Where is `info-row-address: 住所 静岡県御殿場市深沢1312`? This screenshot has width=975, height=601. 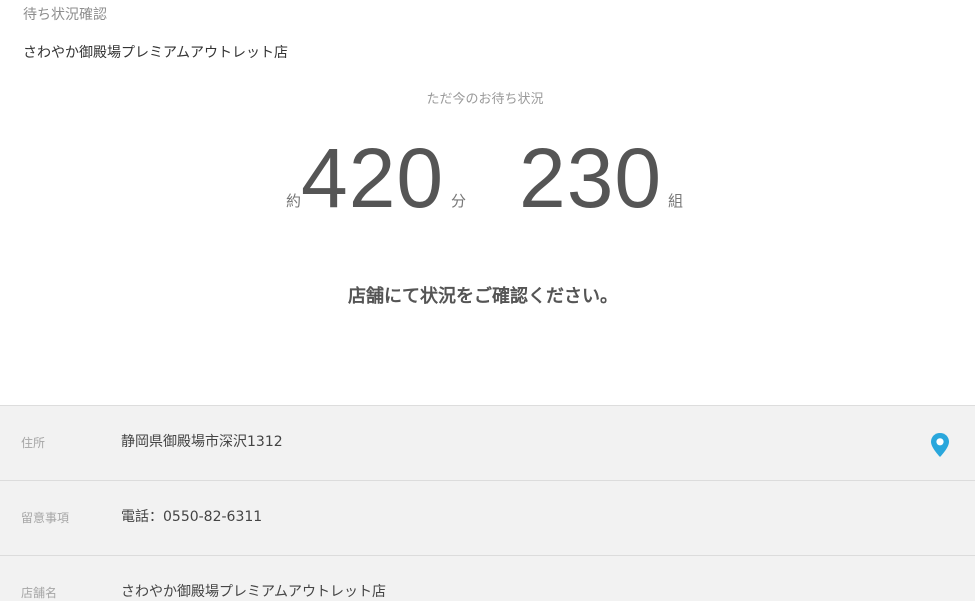
info-row-address: 住所 静岡県御殿場市深沢1312 is located at coordinates (487, 443).